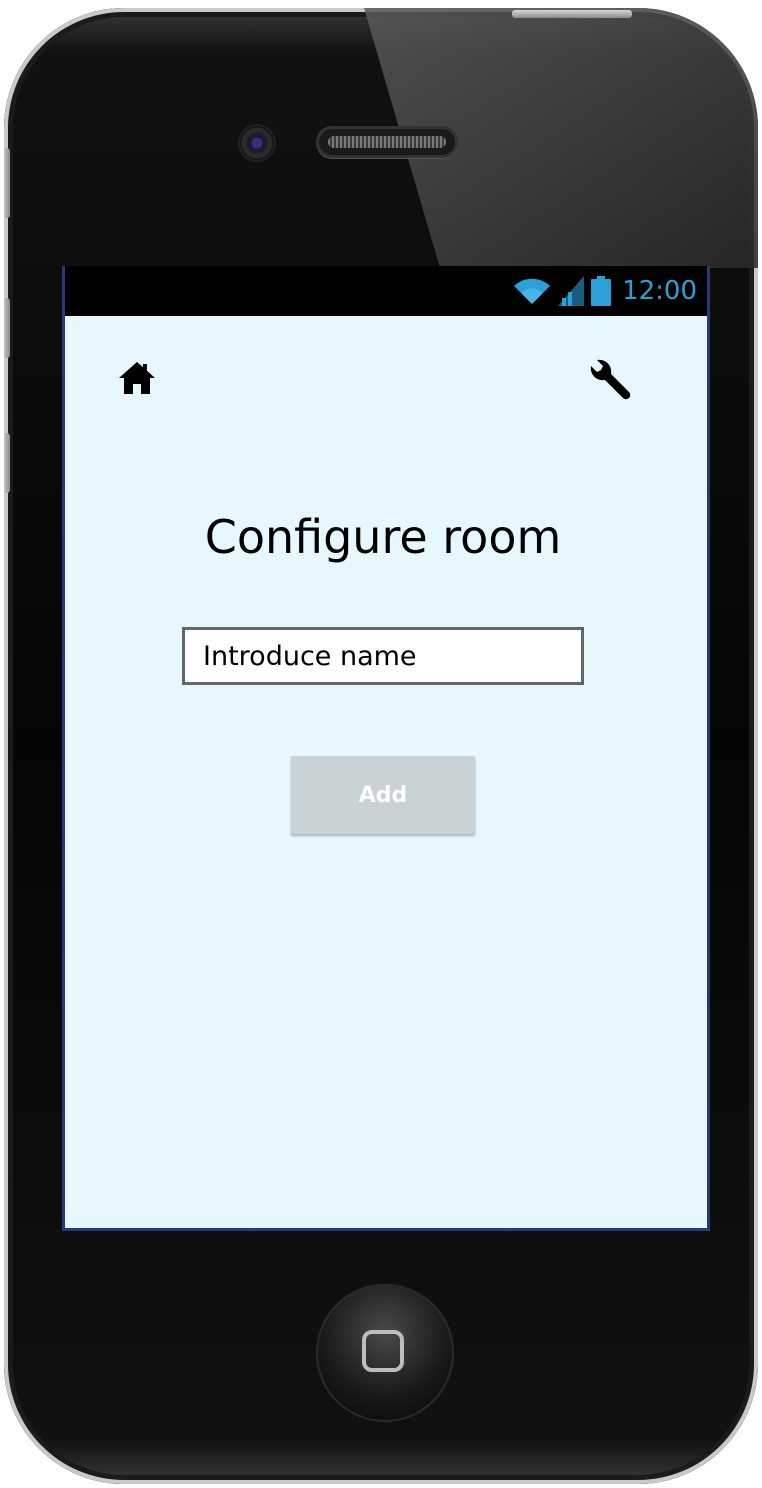 The width and height of the screenshot is (762, 1488). What do you see at coordinates (387, 142) in the screenshot?
I see `earpiece-speaker` at bounding box center [387, 142].